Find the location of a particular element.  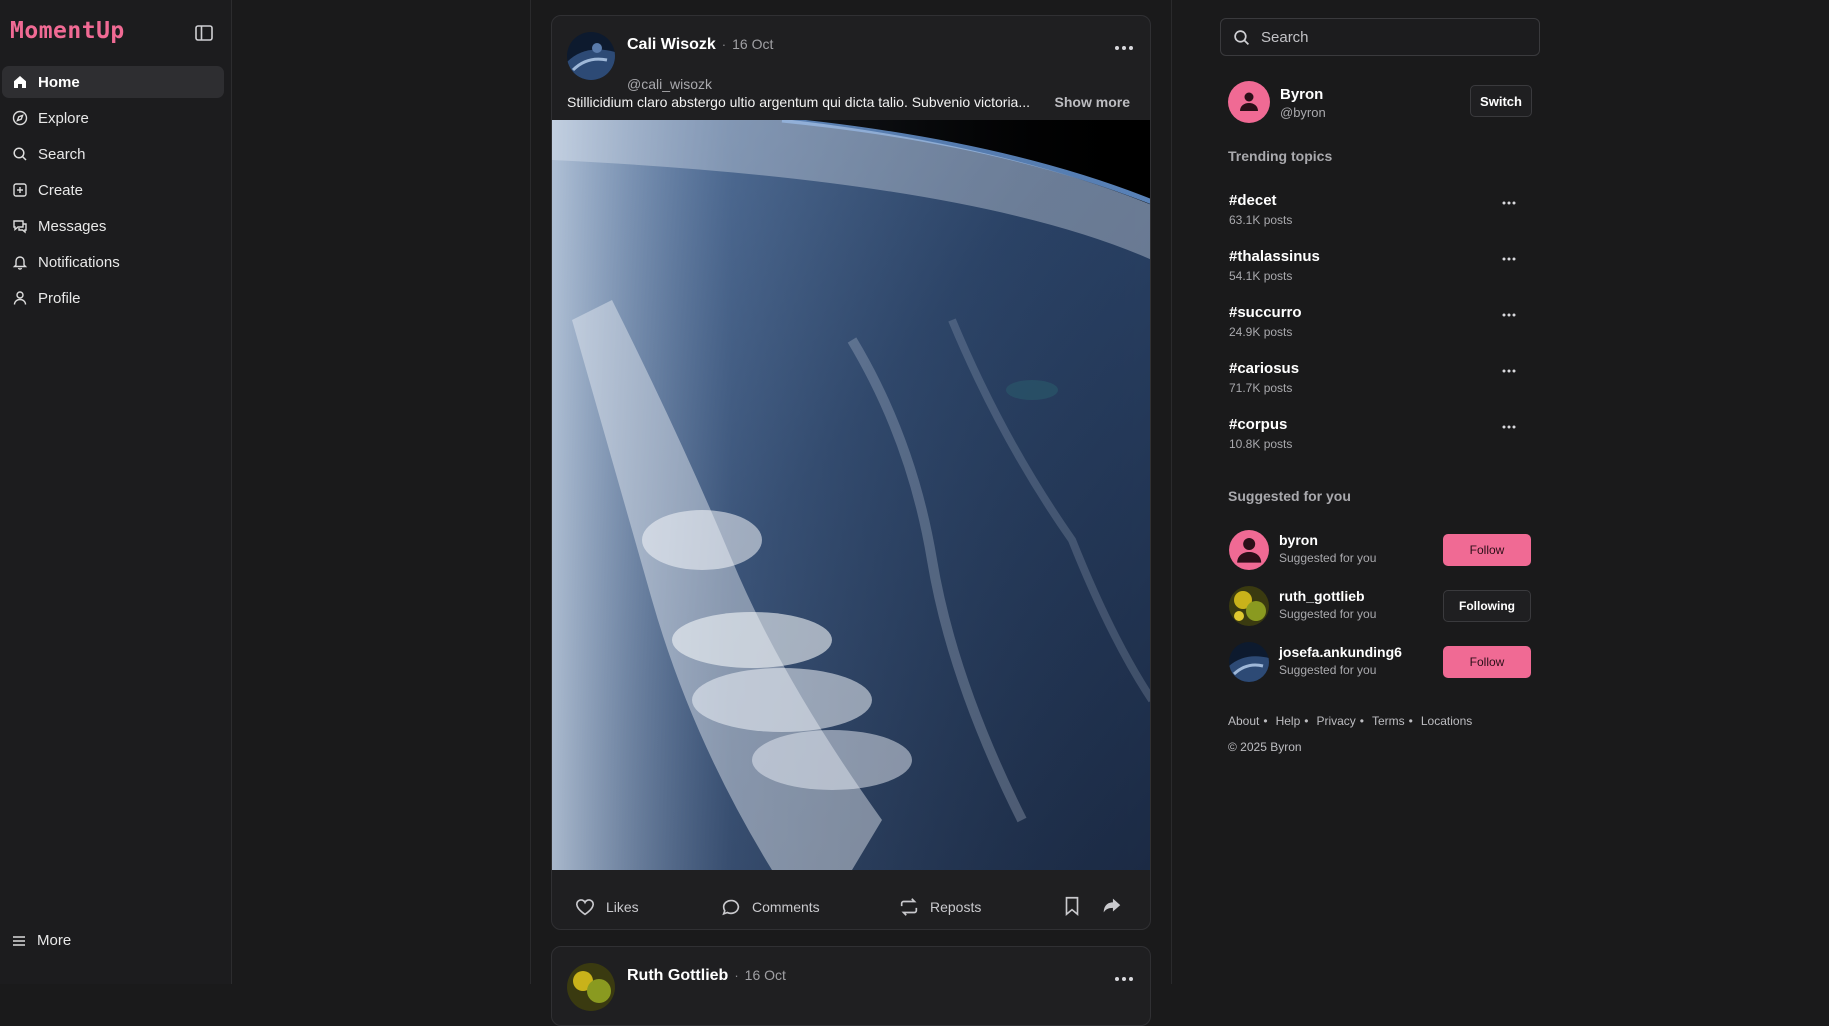

post-card: Ruth Gottlieb · 16 Oct is located at coordinates (851, 986).